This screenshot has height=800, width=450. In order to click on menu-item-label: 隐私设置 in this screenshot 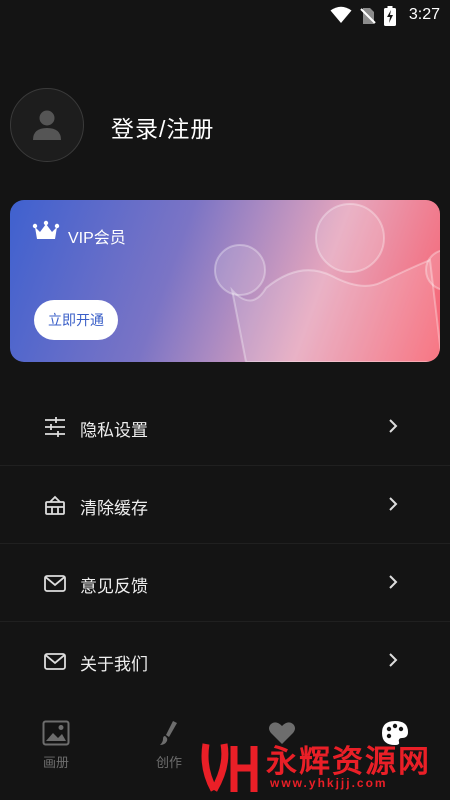, I will do `click(114, 430)`.